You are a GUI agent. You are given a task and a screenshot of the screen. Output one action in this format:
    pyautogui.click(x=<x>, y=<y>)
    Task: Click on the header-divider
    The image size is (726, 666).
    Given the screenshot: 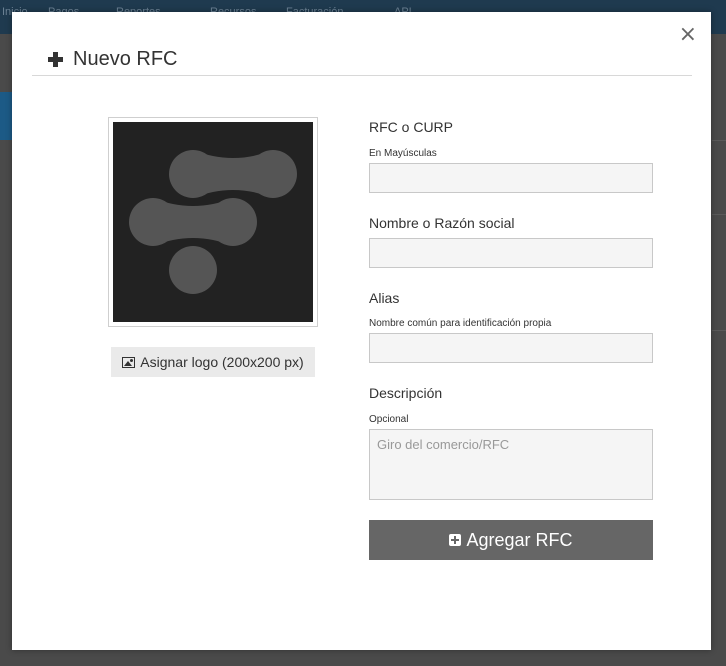 What is the action you would take?
    pyautogui.click(x=362, y=75)
    